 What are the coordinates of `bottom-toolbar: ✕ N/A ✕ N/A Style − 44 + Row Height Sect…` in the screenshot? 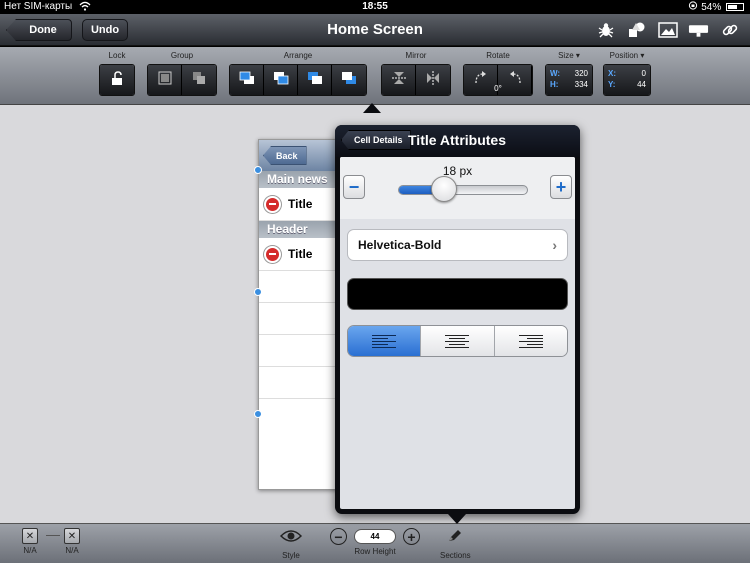 It's located at (375, 543).